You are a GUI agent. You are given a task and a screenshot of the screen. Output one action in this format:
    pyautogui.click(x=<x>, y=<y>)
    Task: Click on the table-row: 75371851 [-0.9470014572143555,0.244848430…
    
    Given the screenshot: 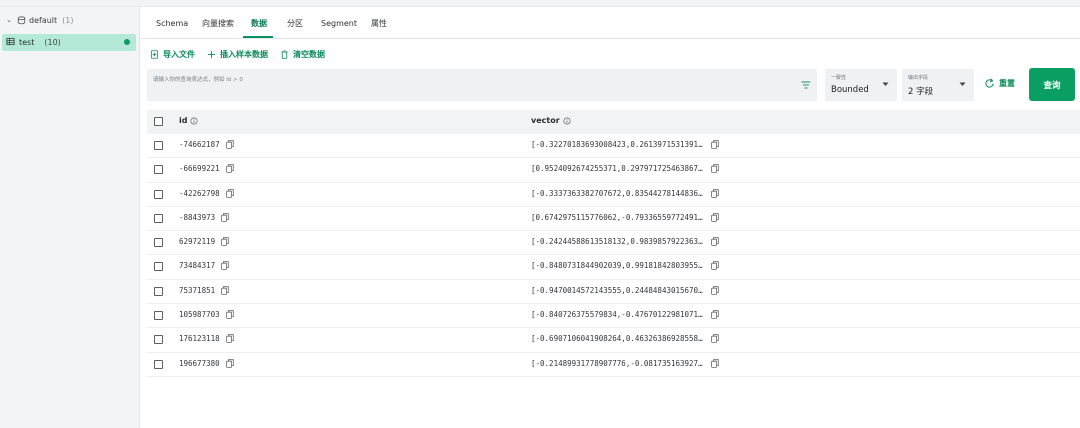 What is the action you would take?
    pyautogui.click(x=613, y=292)
    